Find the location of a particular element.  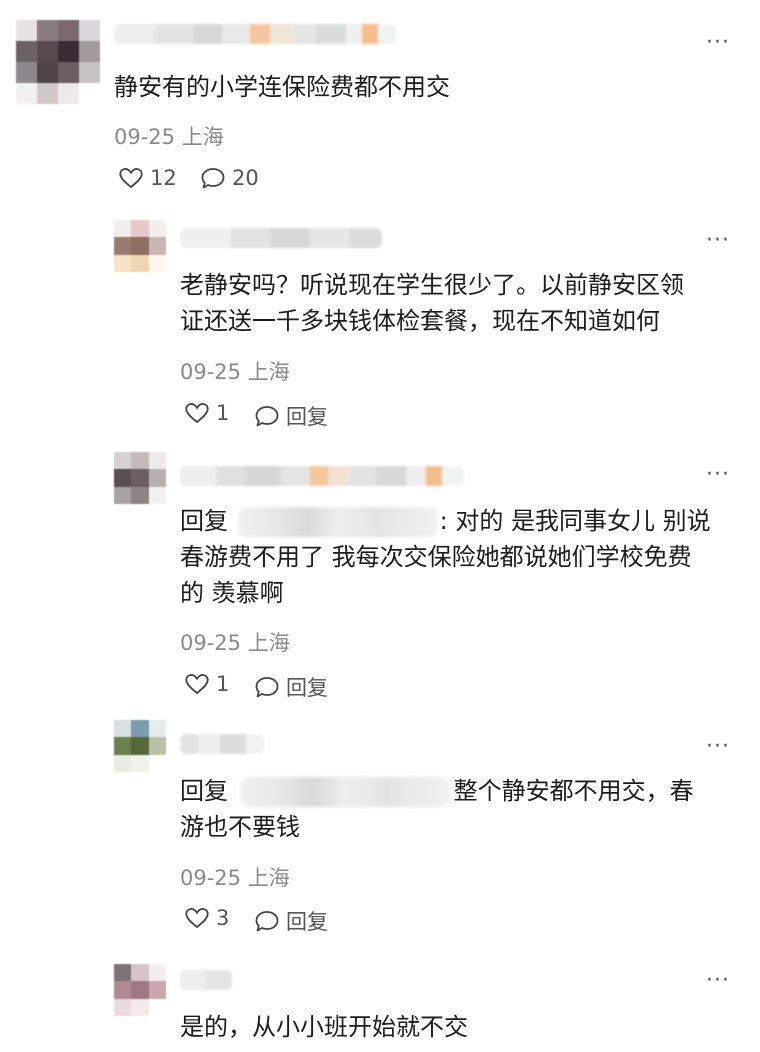

comment-meta: 09-25 上海 is located at coordinates (169, 136).